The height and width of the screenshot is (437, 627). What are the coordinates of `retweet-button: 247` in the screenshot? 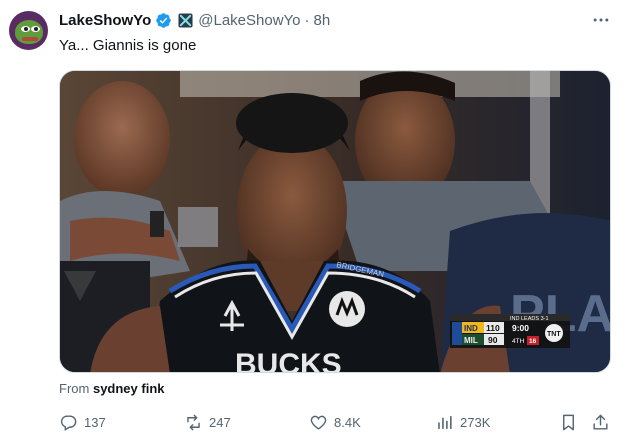 It's located at (207, 422).